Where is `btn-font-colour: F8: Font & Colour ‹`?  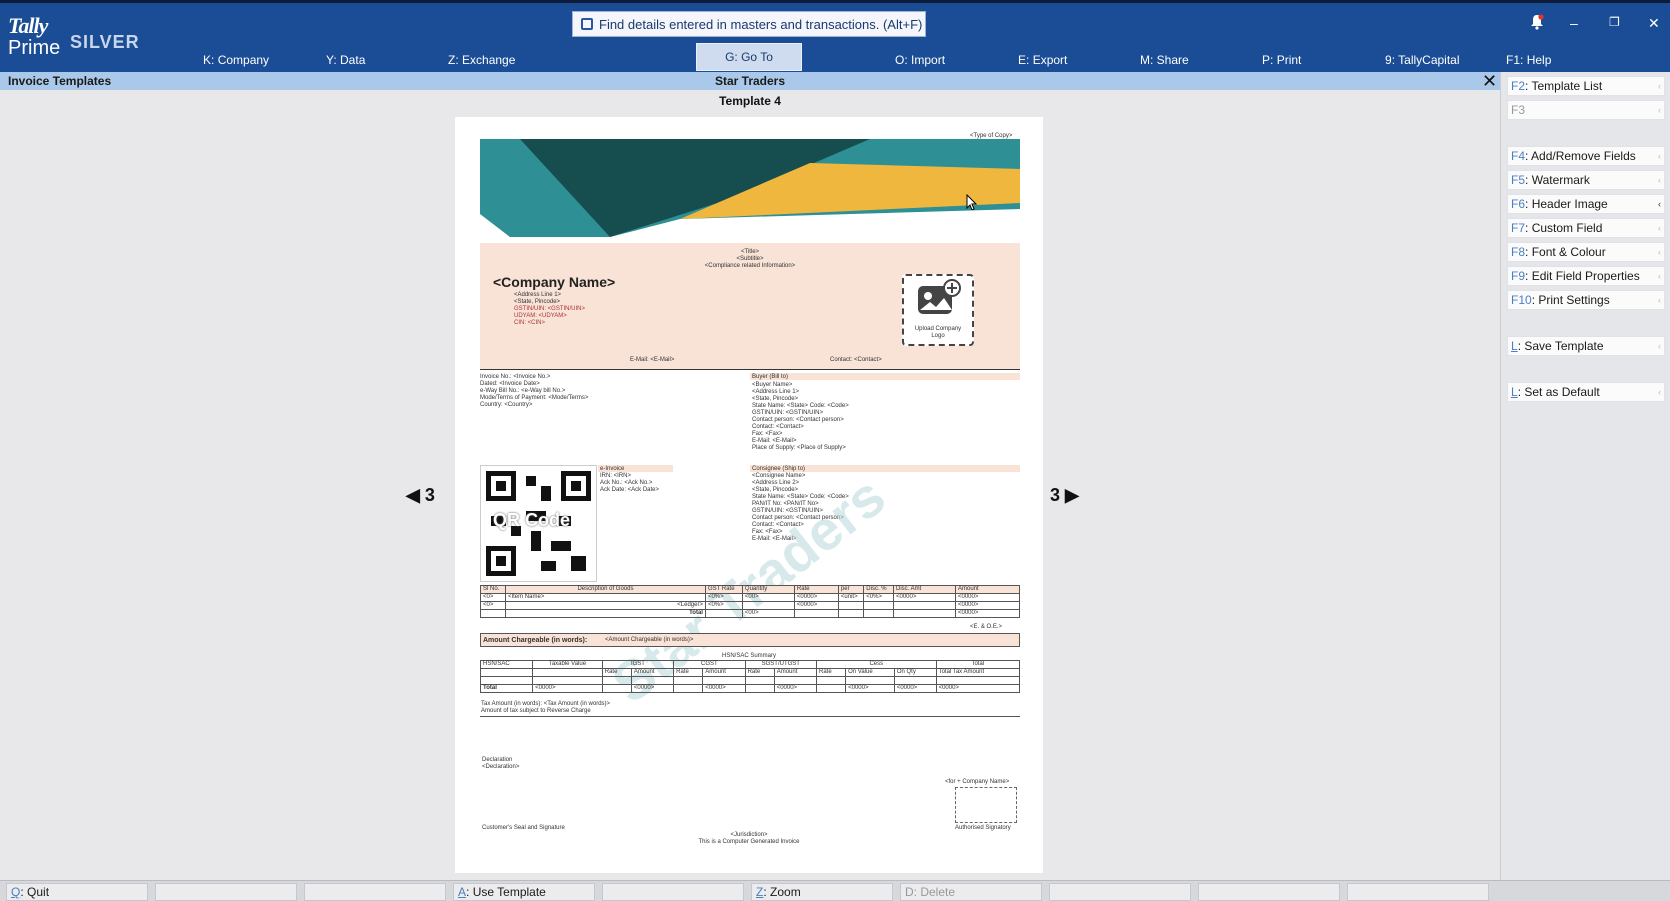
btn-font-colour: F8: Font & Colour ‹ is located at coordinates (1586, 252).